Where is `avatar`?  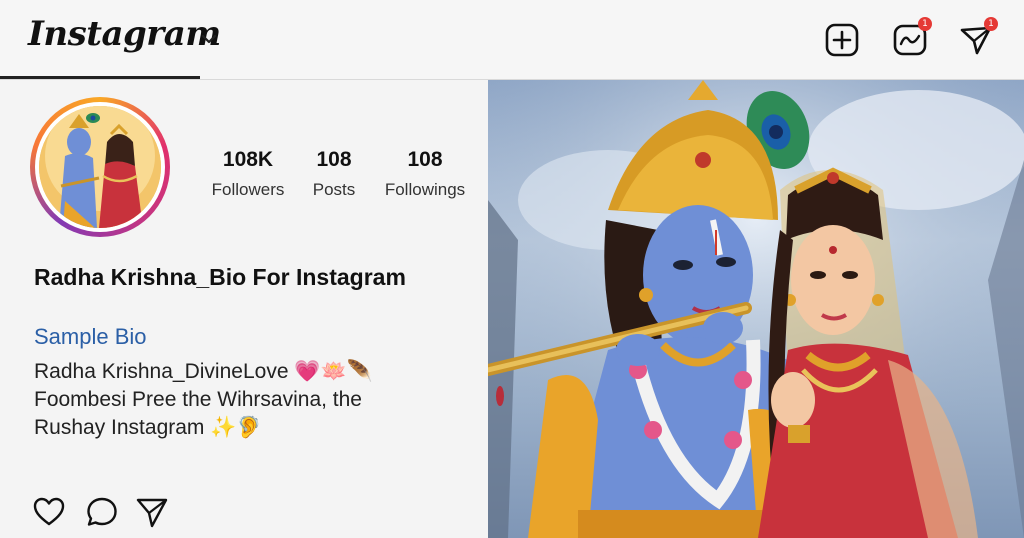
avatar is located at coordinates (100, 167).